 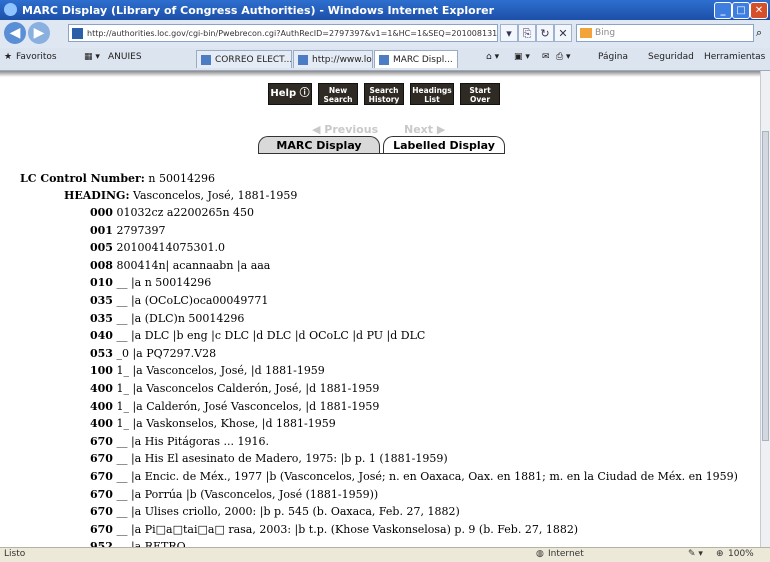 What do you see at coordinates (101, 318) in the screenshot?
I see `marc-tag: 035` at bounding box center [101, 318].